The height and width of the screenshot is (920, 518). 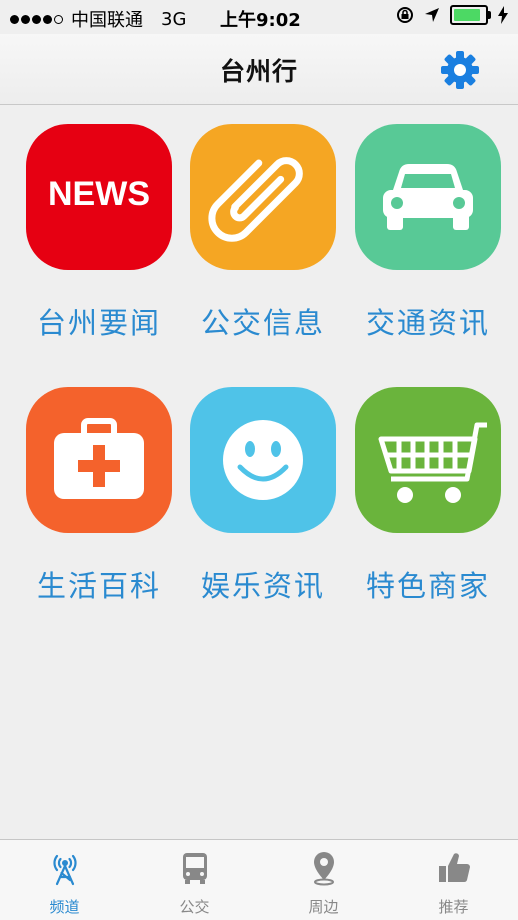 I want to click on tile-entertainment-news, so click(x=263, y=460).